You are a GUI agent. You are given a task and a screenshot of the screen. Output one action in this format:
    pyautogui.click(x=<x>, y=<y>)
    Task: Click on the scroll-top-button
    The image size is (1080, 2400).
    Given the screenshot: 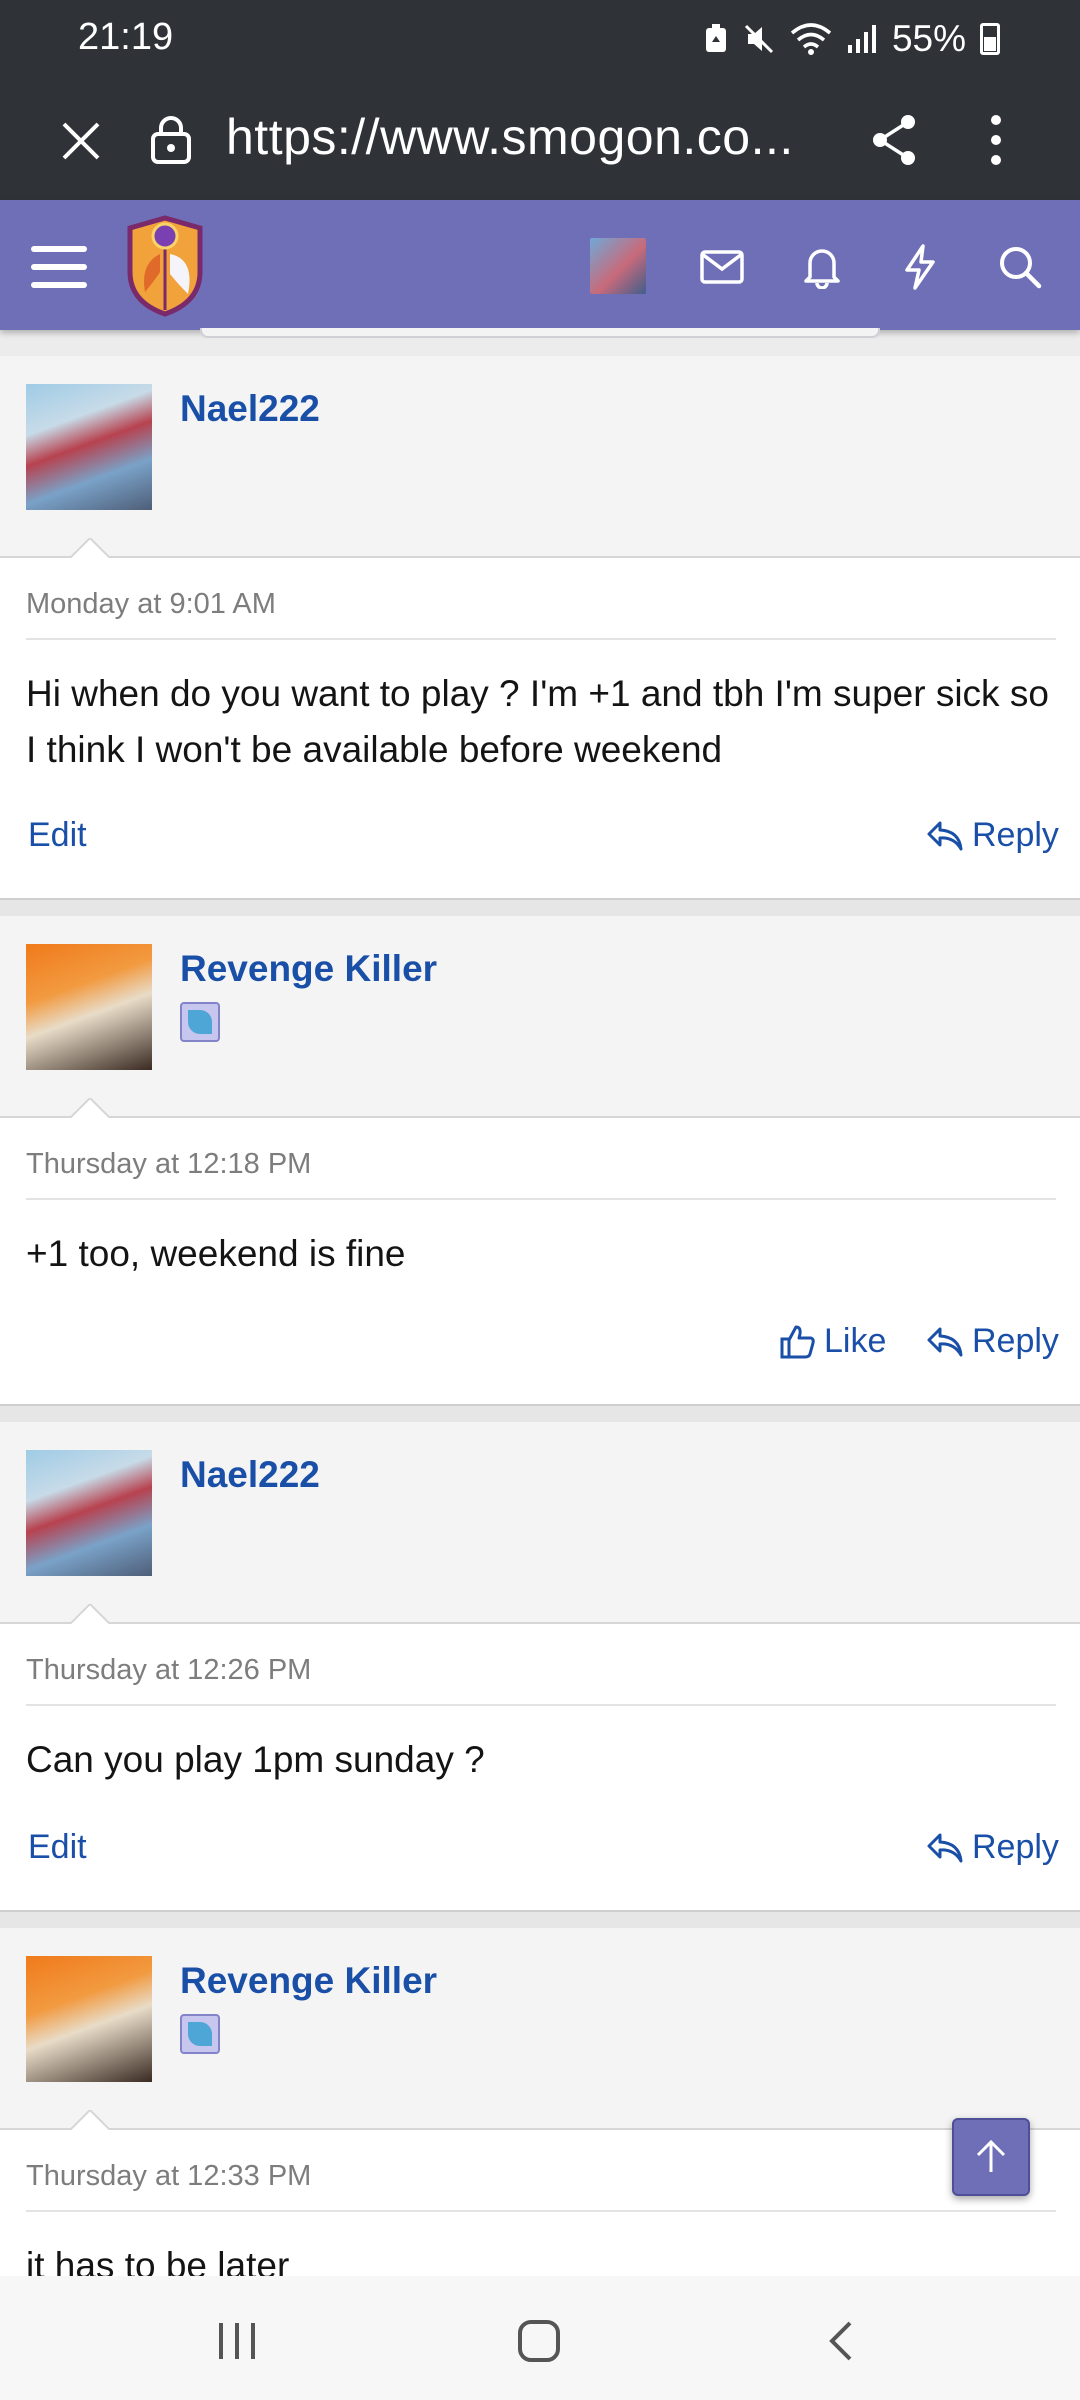 What is the action you would take?
    pyautogui.click(x=991, y=2157)
    